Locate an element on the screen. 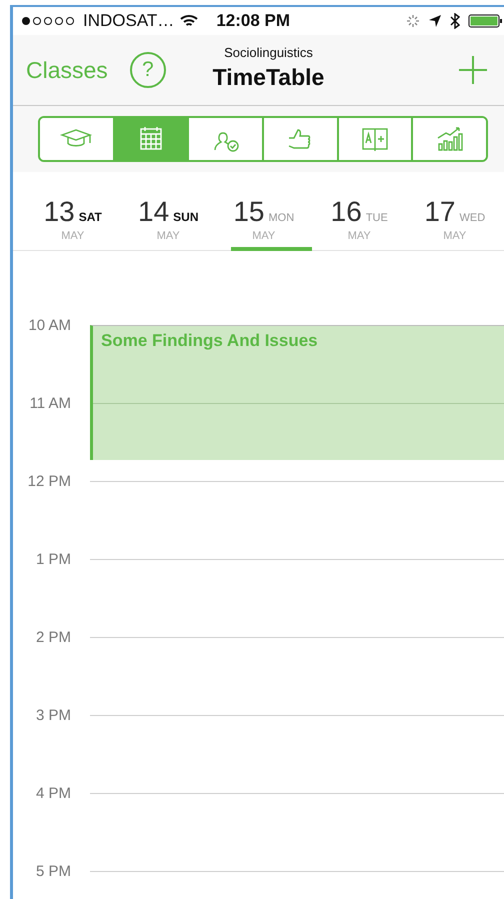 This screenshot has height=899, width=504. battery-icon is located at coordinates (486, 21).